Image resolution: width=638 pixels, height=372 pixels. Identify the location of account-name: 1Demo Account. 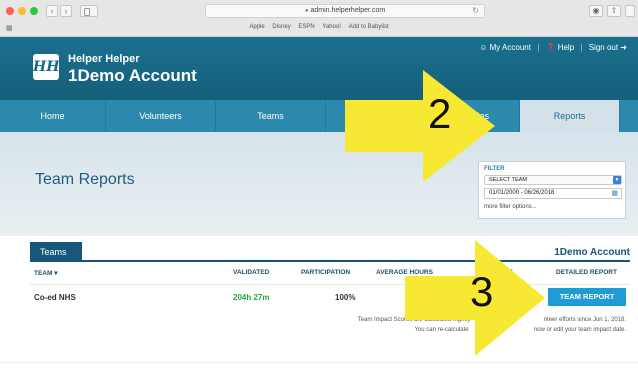
(132, 75).